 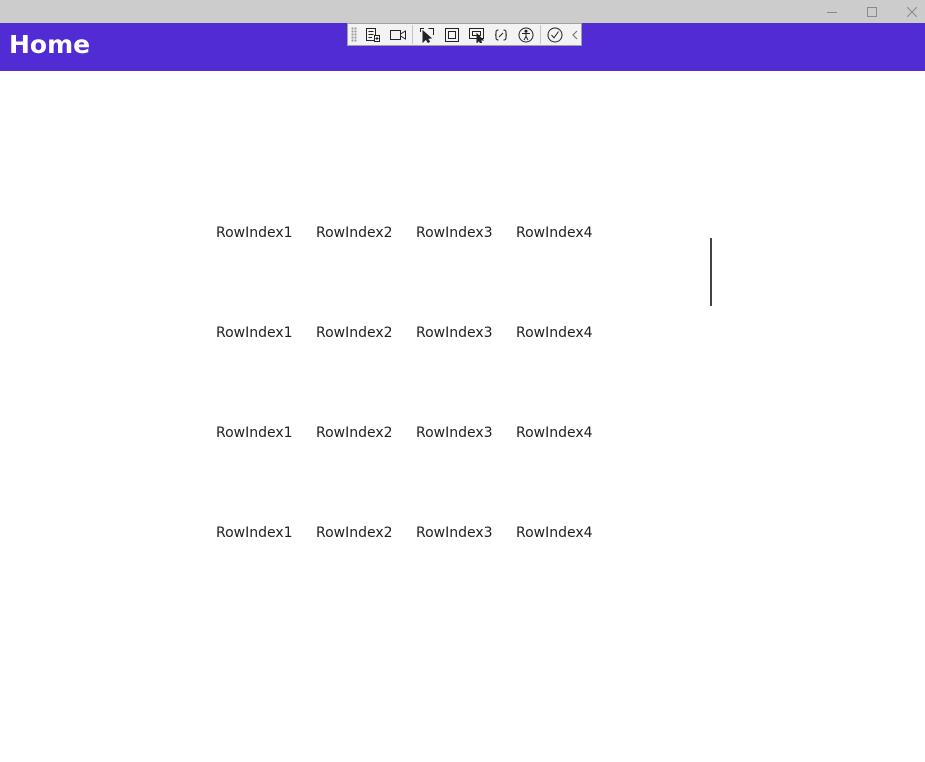 I want to click on live-visual-tree-icon, so click(x=373, y=34).